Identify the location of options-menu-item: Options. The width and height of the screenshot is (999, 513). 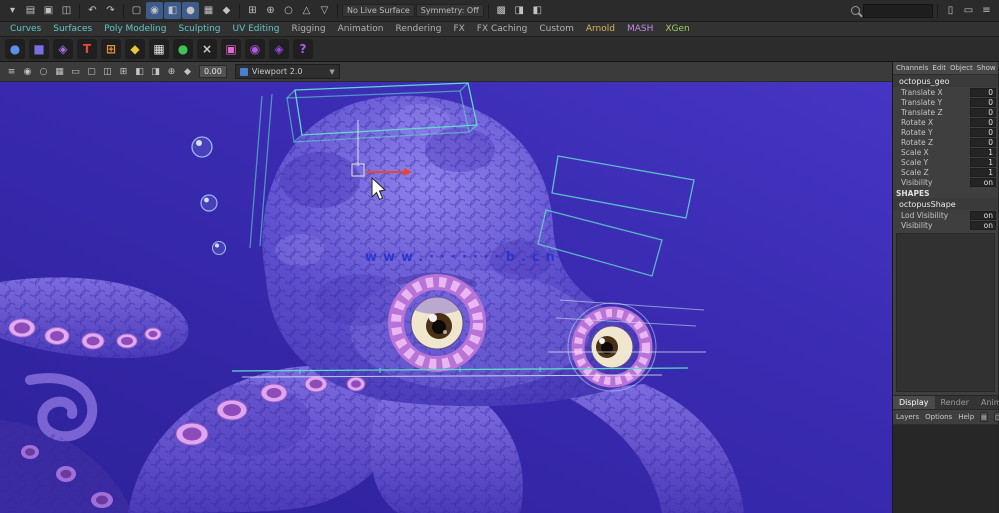
(938, 417).